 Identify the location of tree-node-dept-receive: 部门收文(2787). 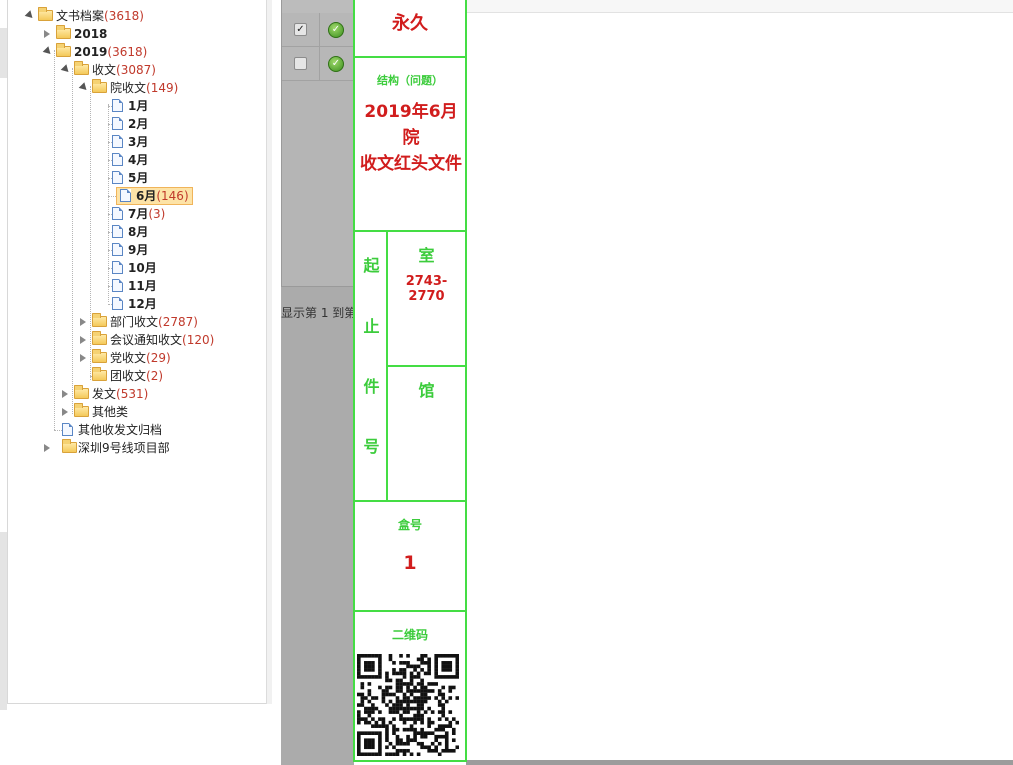
(168, 322).